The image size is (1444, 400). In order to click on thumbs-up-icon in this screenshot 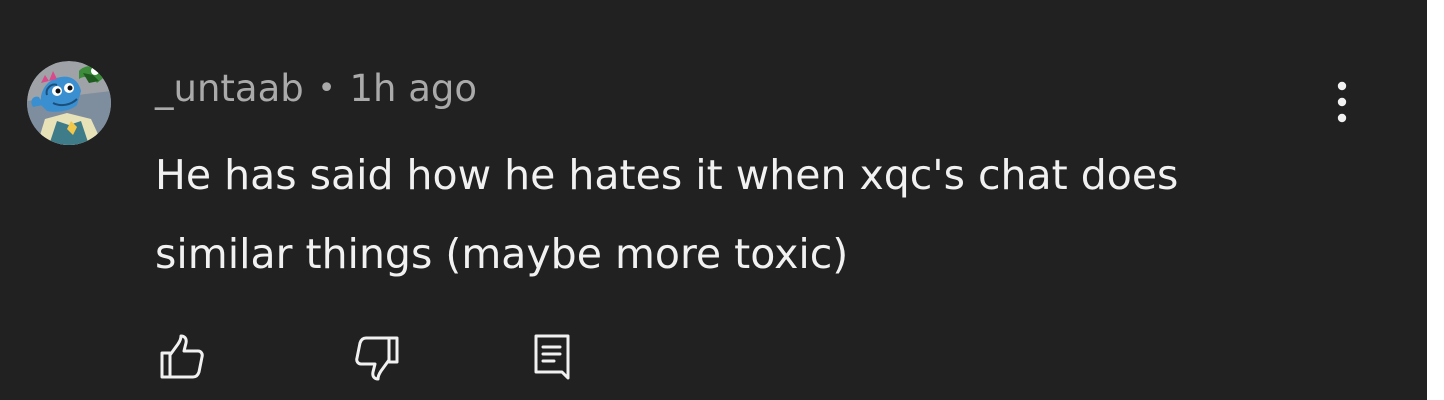, I will do `click(182, 356)`.